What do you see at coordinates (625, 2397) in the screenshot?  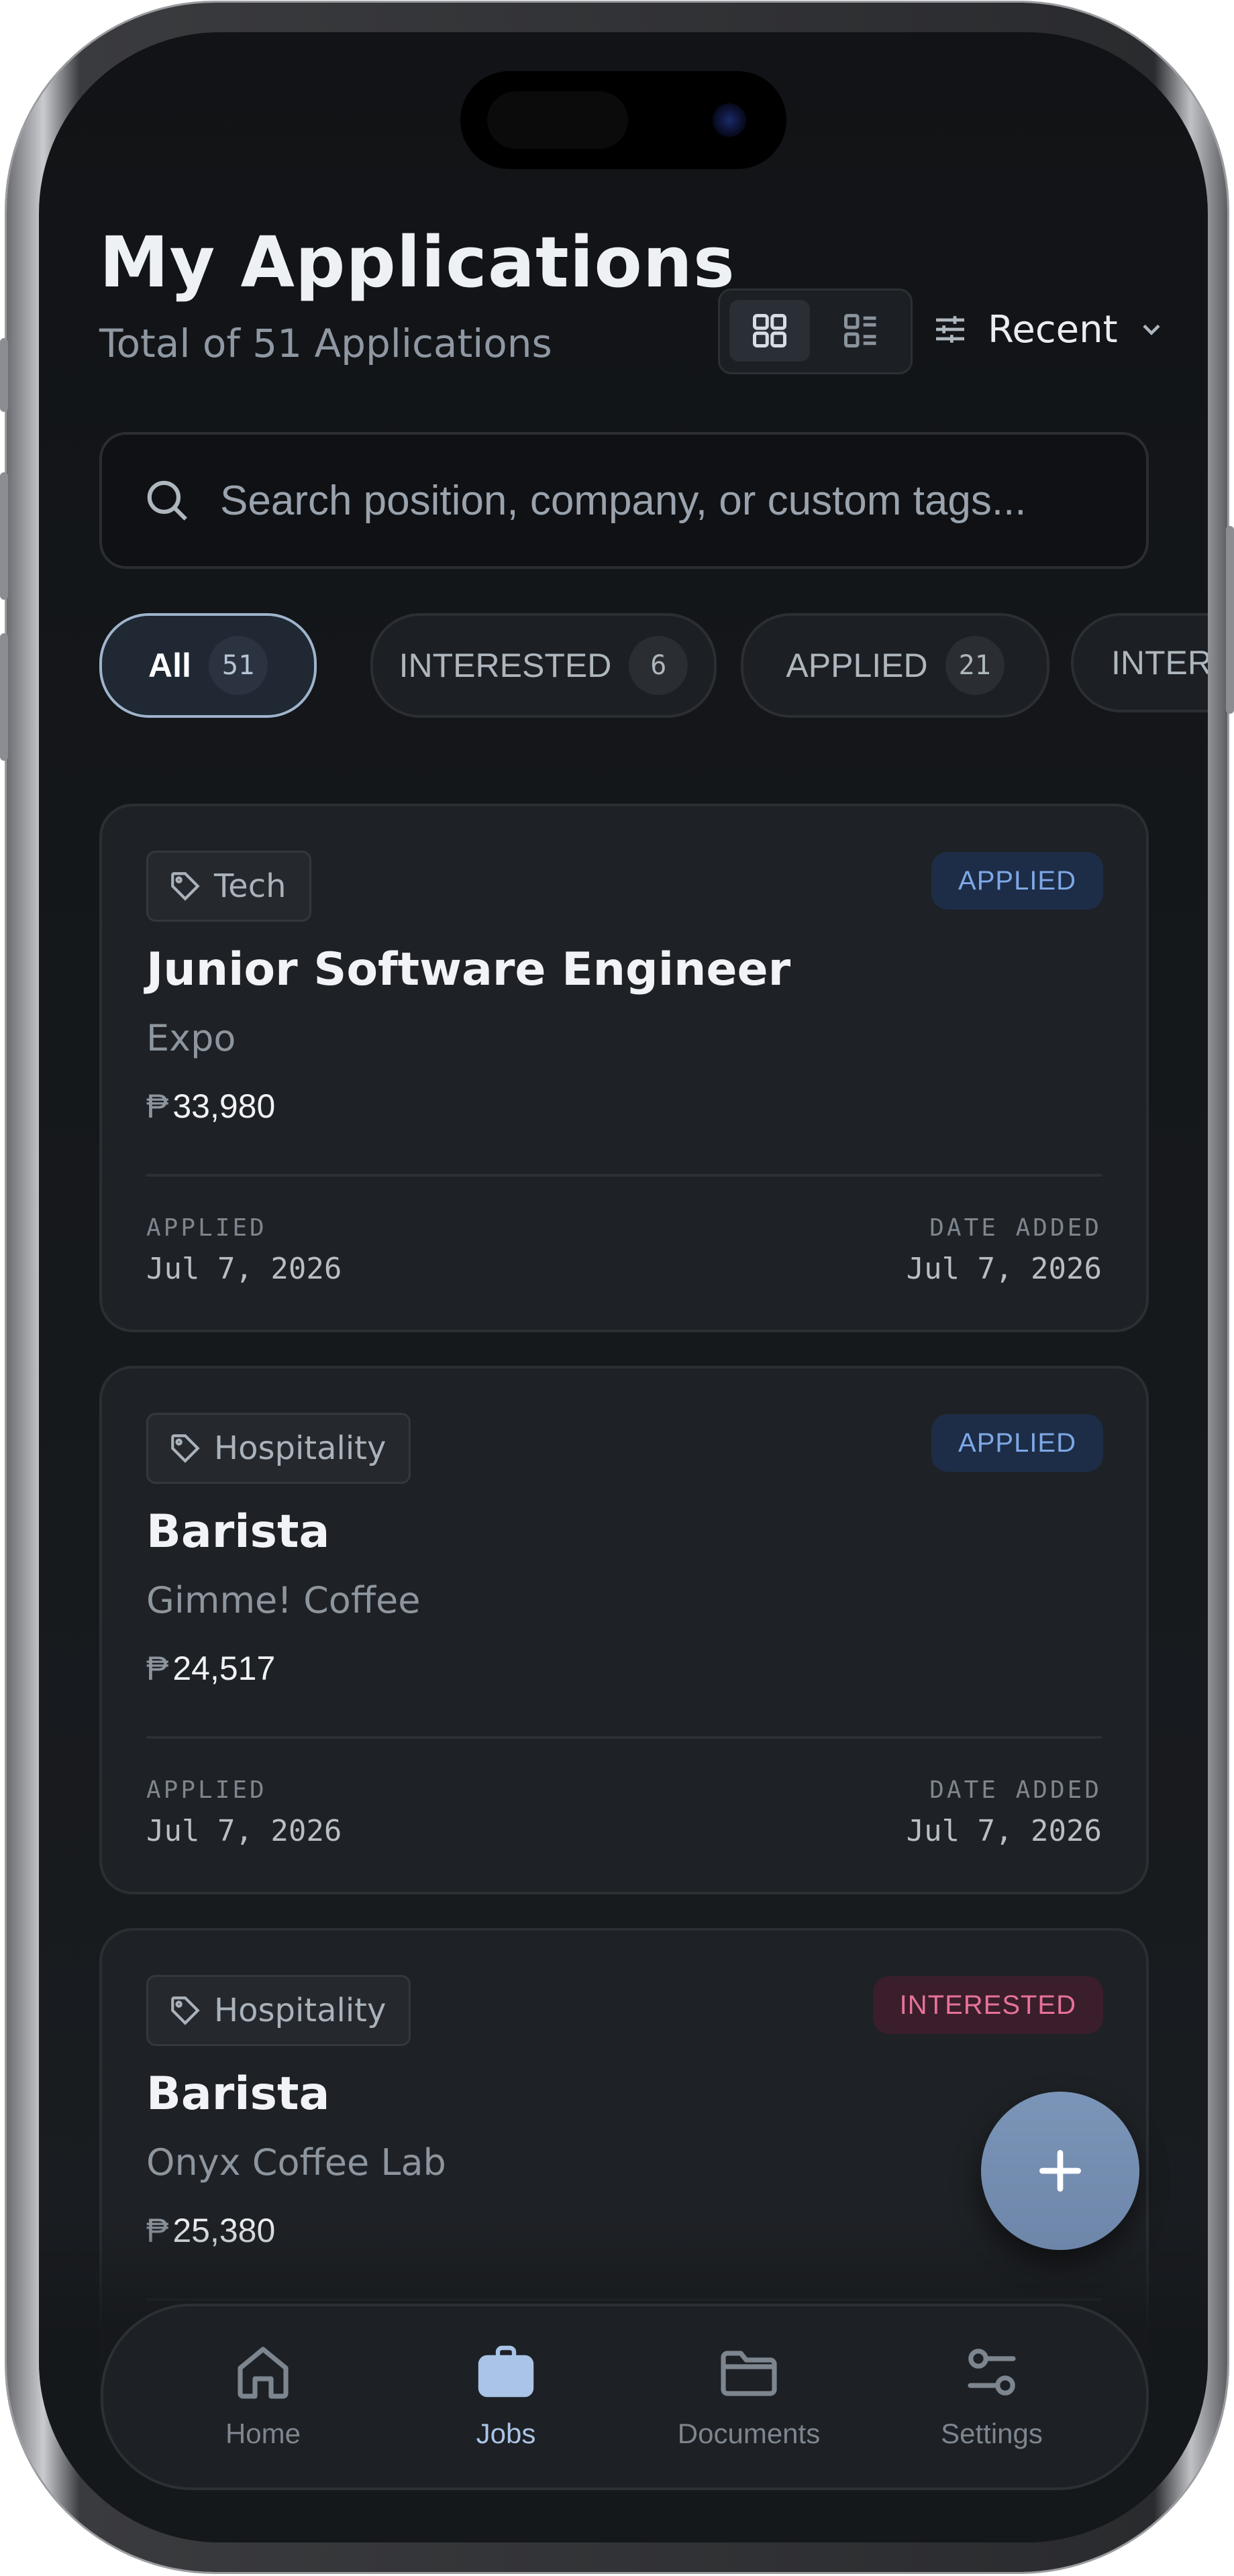 I see `bottom-nav: Home Jobs Documents Settings` at bounding box center [625, 2397].